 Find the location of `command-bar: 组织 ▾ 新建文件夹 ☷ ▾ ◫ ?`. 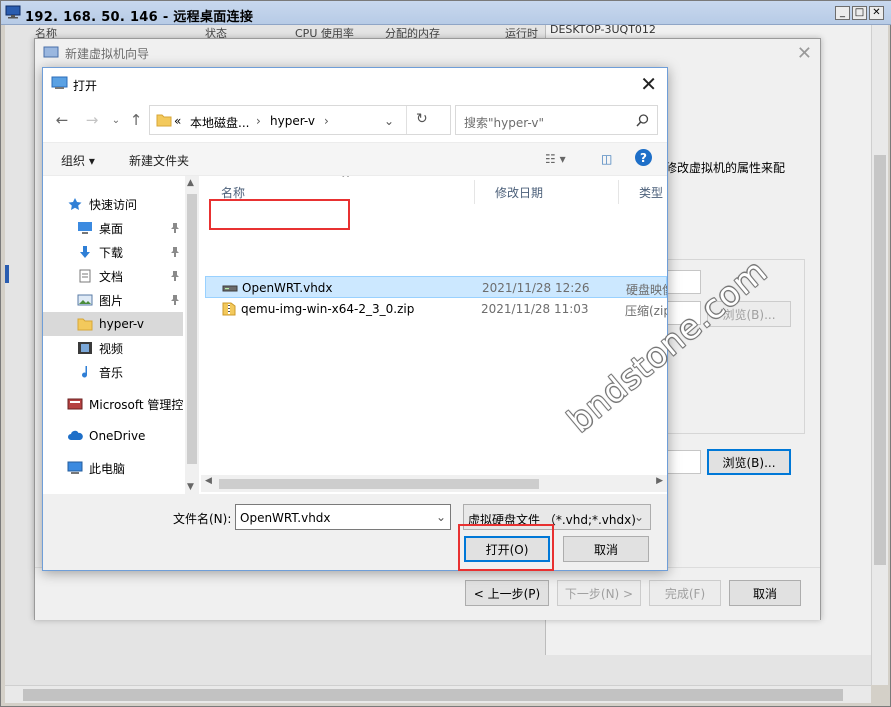

command-bar: 组织 ▾ 新建文件夹 ☷ ▾ ◫ ? is located at coordinates (355, 159).